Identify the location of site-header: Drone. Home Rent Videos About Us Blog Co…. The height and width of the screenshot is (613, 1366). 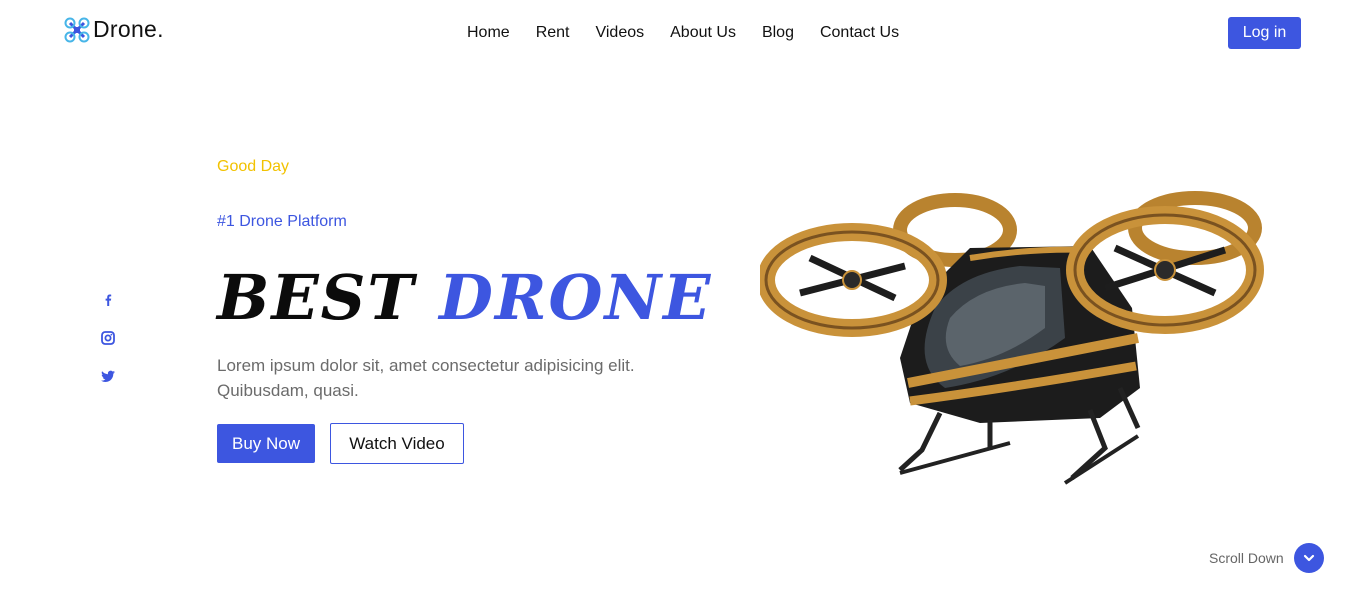
(683, 33).